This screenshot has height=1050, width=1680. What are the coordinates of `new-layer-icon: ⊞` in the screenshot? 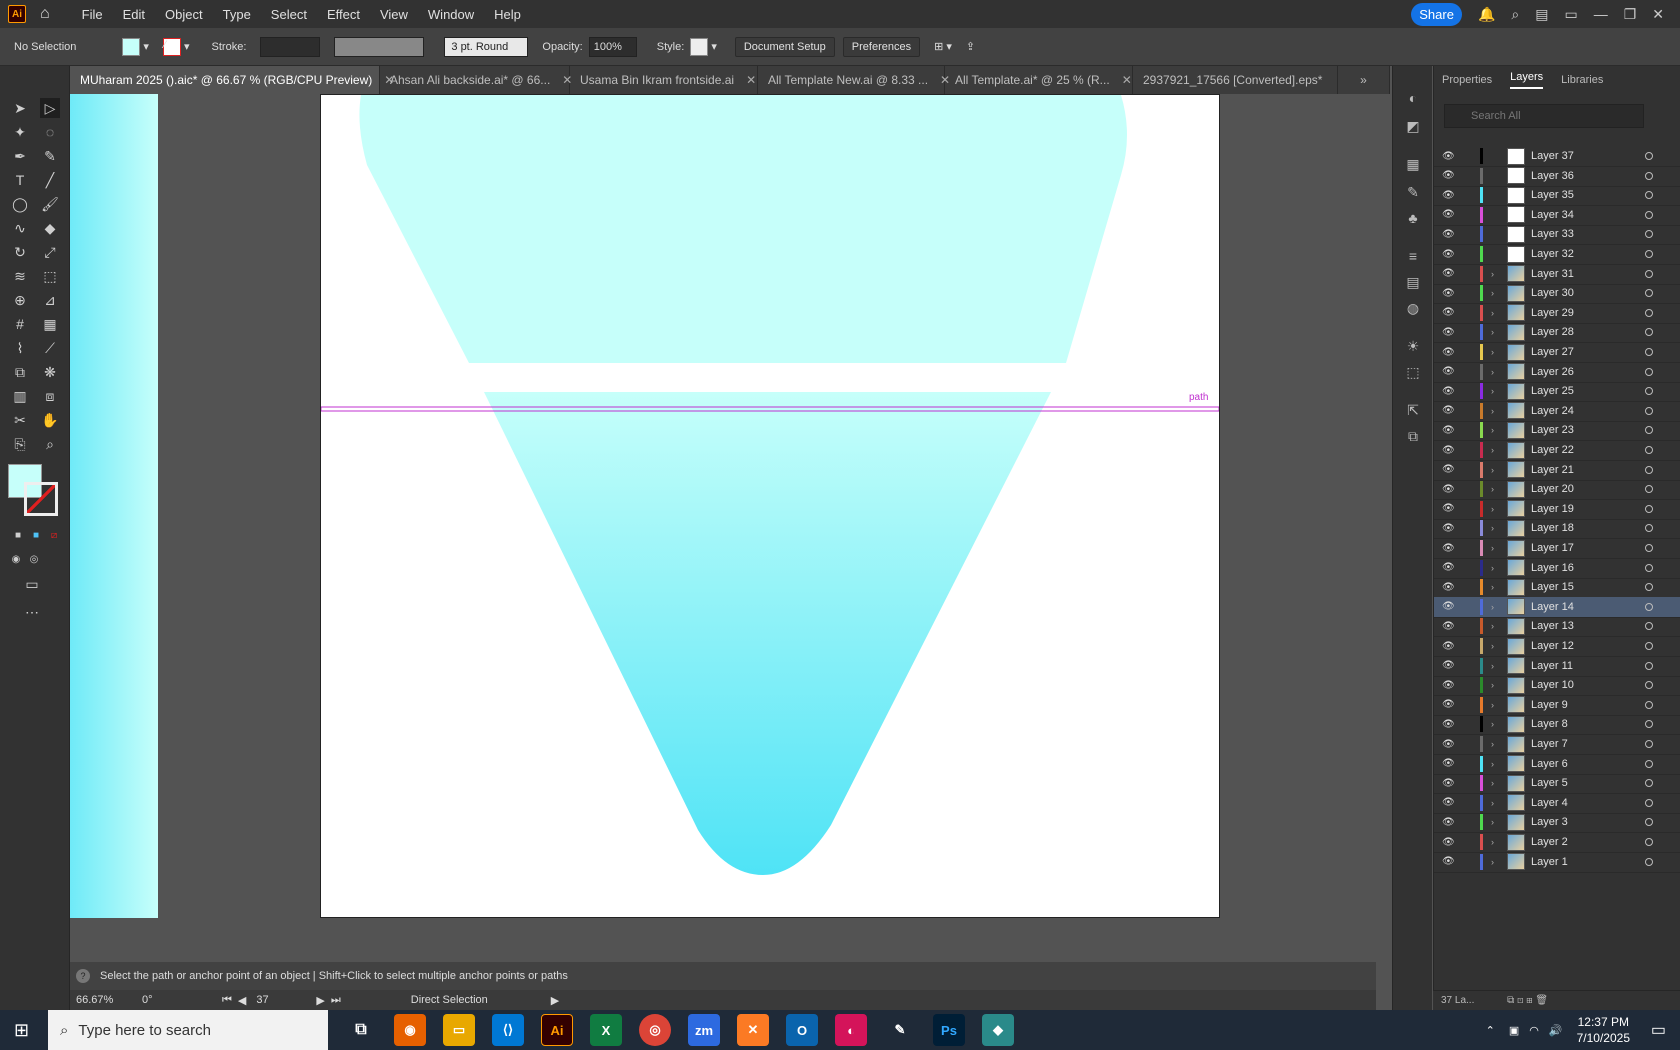 It's located at (1529, 1000).